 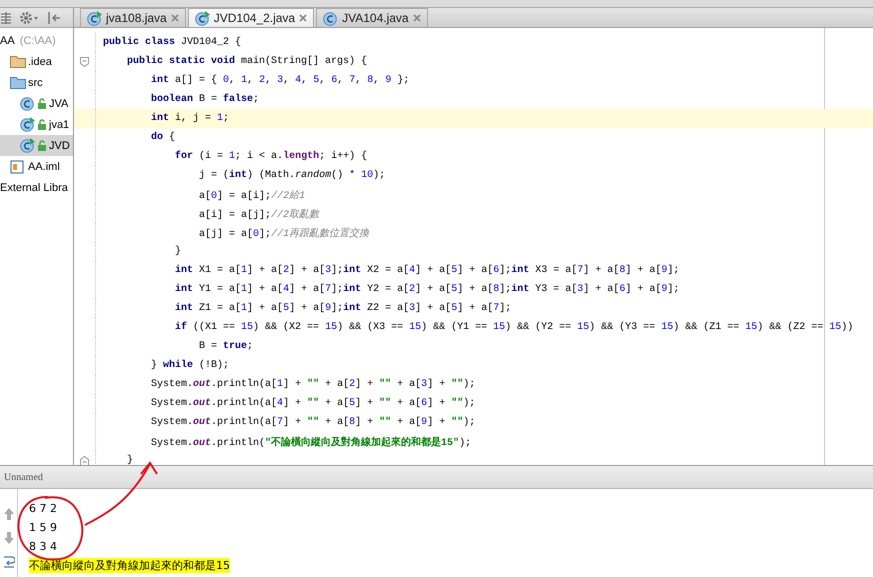 I want to click on tree-label: External Libra, so click(x=34, y=188).